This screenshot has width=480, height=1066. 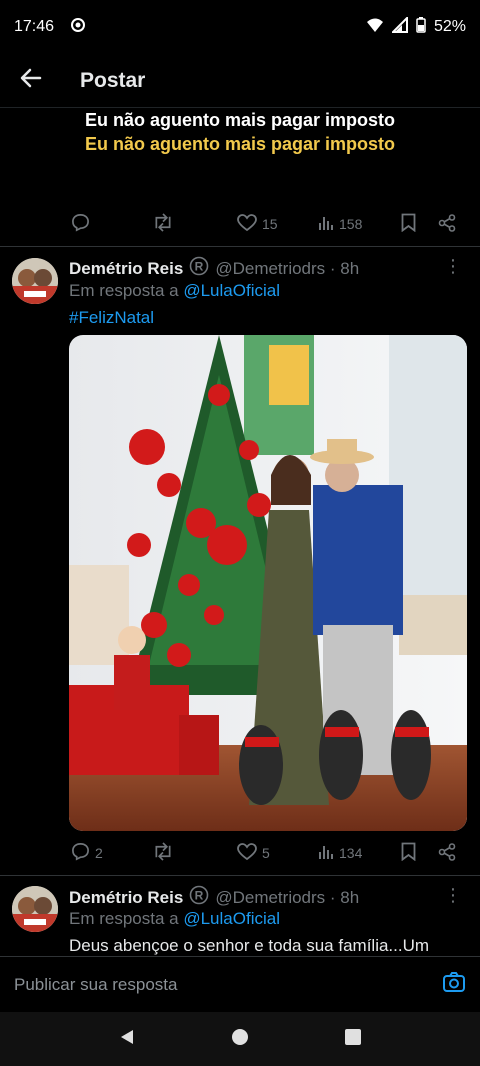 I want to click on reply-action-bar: 2 5 134, so click(x=240, y=853).